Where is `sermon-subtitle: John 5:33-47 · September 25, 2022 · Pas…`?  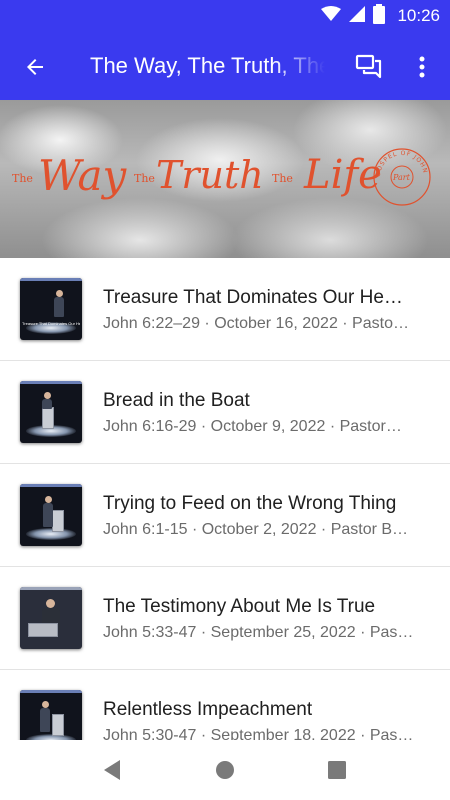 sermon-subtitle: John 5:33-47 · September 25, 2022 · Pas… is located at coordinates (258, 632).